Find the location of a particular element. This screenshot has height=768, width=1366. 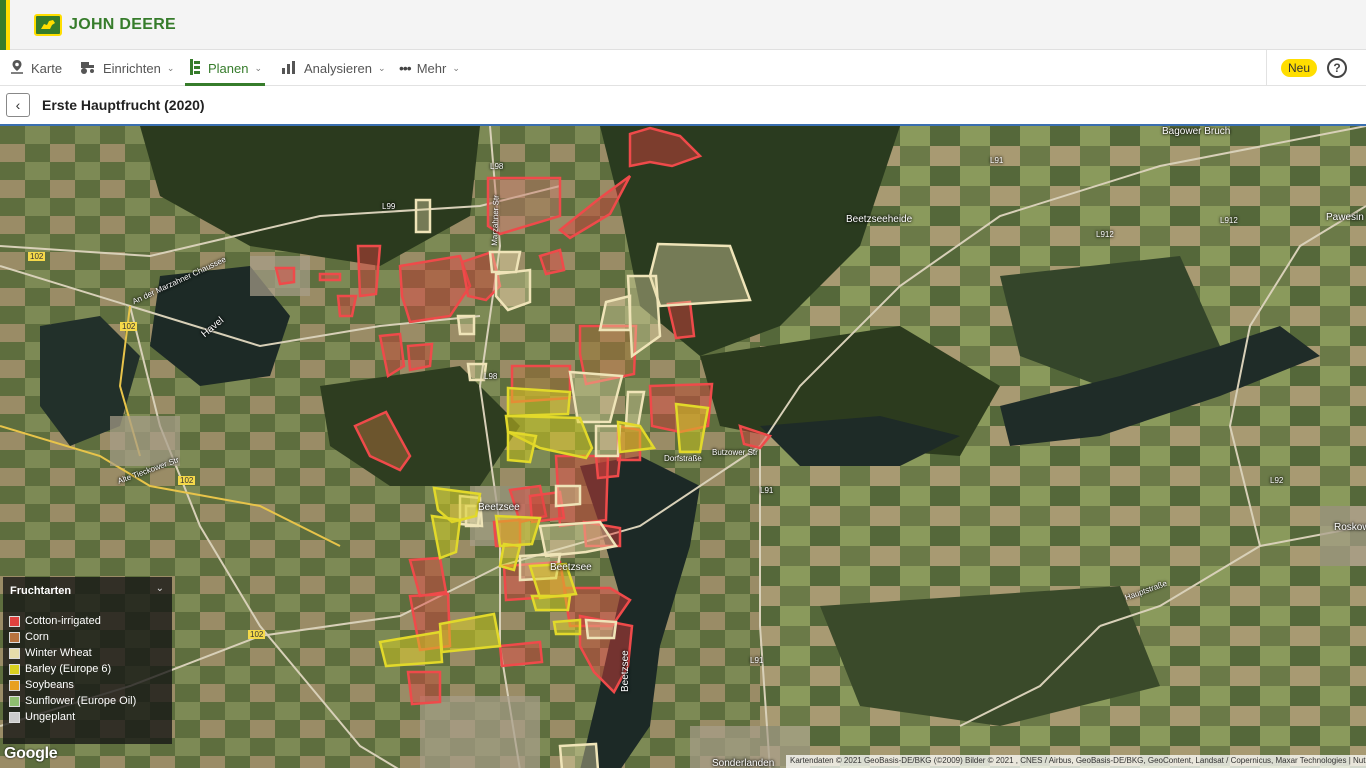

map-label-beetzsee-village: Beetzsee is located at coordinates (499, 507).